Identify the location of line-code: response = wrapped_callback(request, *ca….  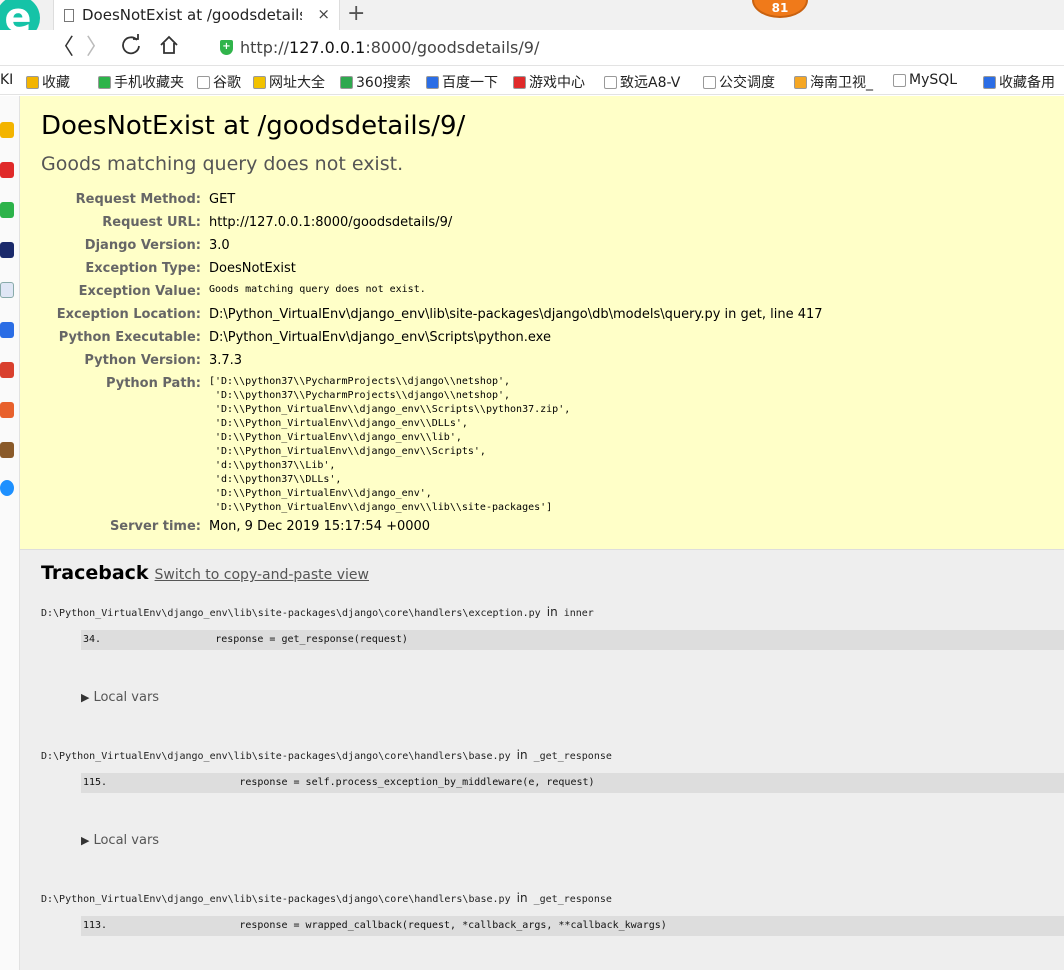
(405, 925).